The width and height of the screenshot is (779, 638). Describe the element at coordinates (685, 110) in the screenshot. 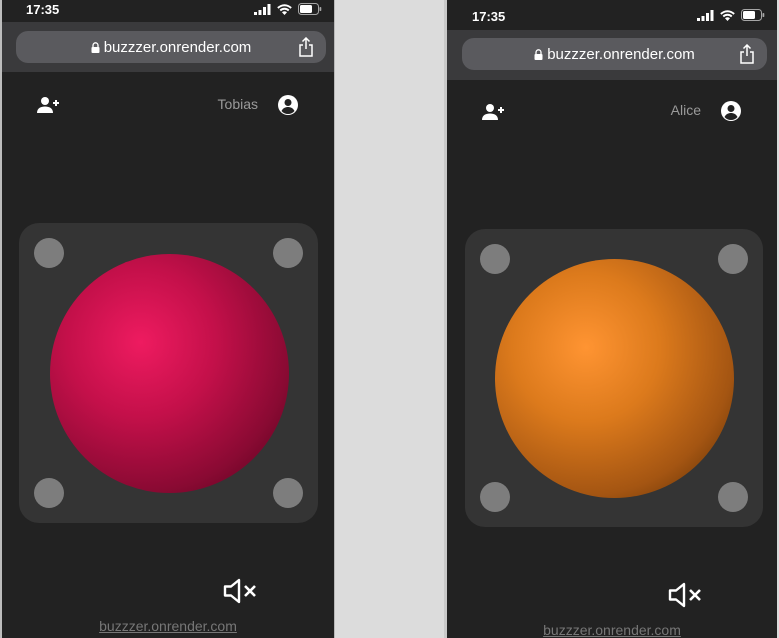

I see `username-label: Alice` at that location.